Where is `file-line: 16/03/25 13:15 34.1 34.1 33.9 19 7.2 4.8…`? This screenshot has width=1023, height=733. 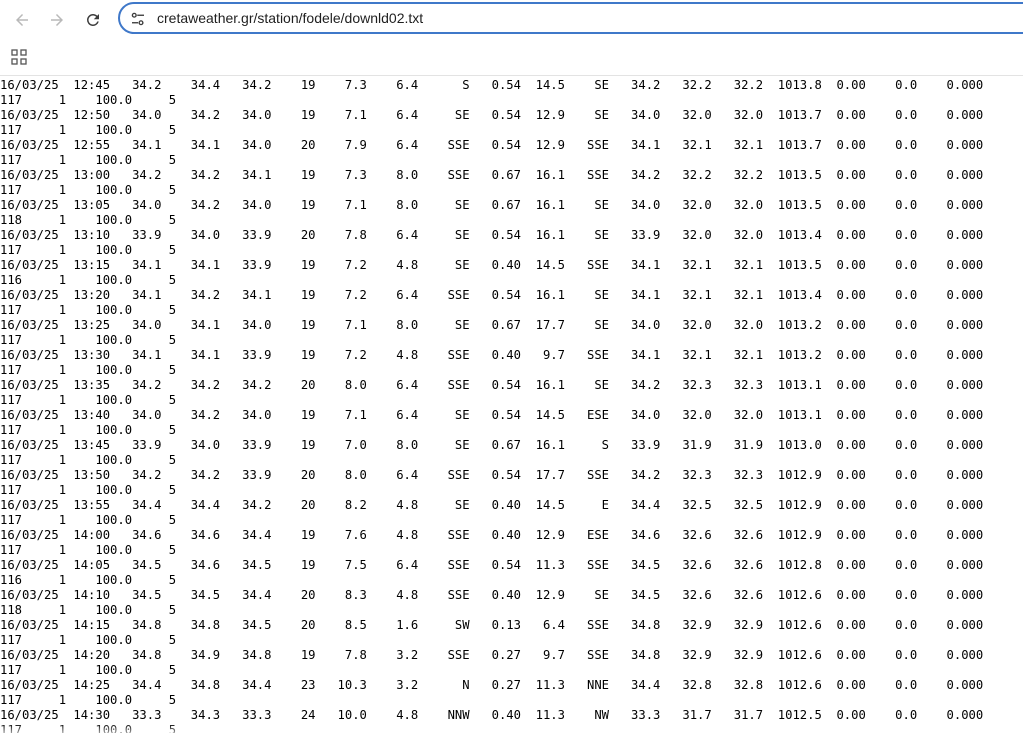
file-line: 16/03/25 13:15 34.1 34.1 33.9 19 7.2 4.8… is located at coordinates (492, 265).